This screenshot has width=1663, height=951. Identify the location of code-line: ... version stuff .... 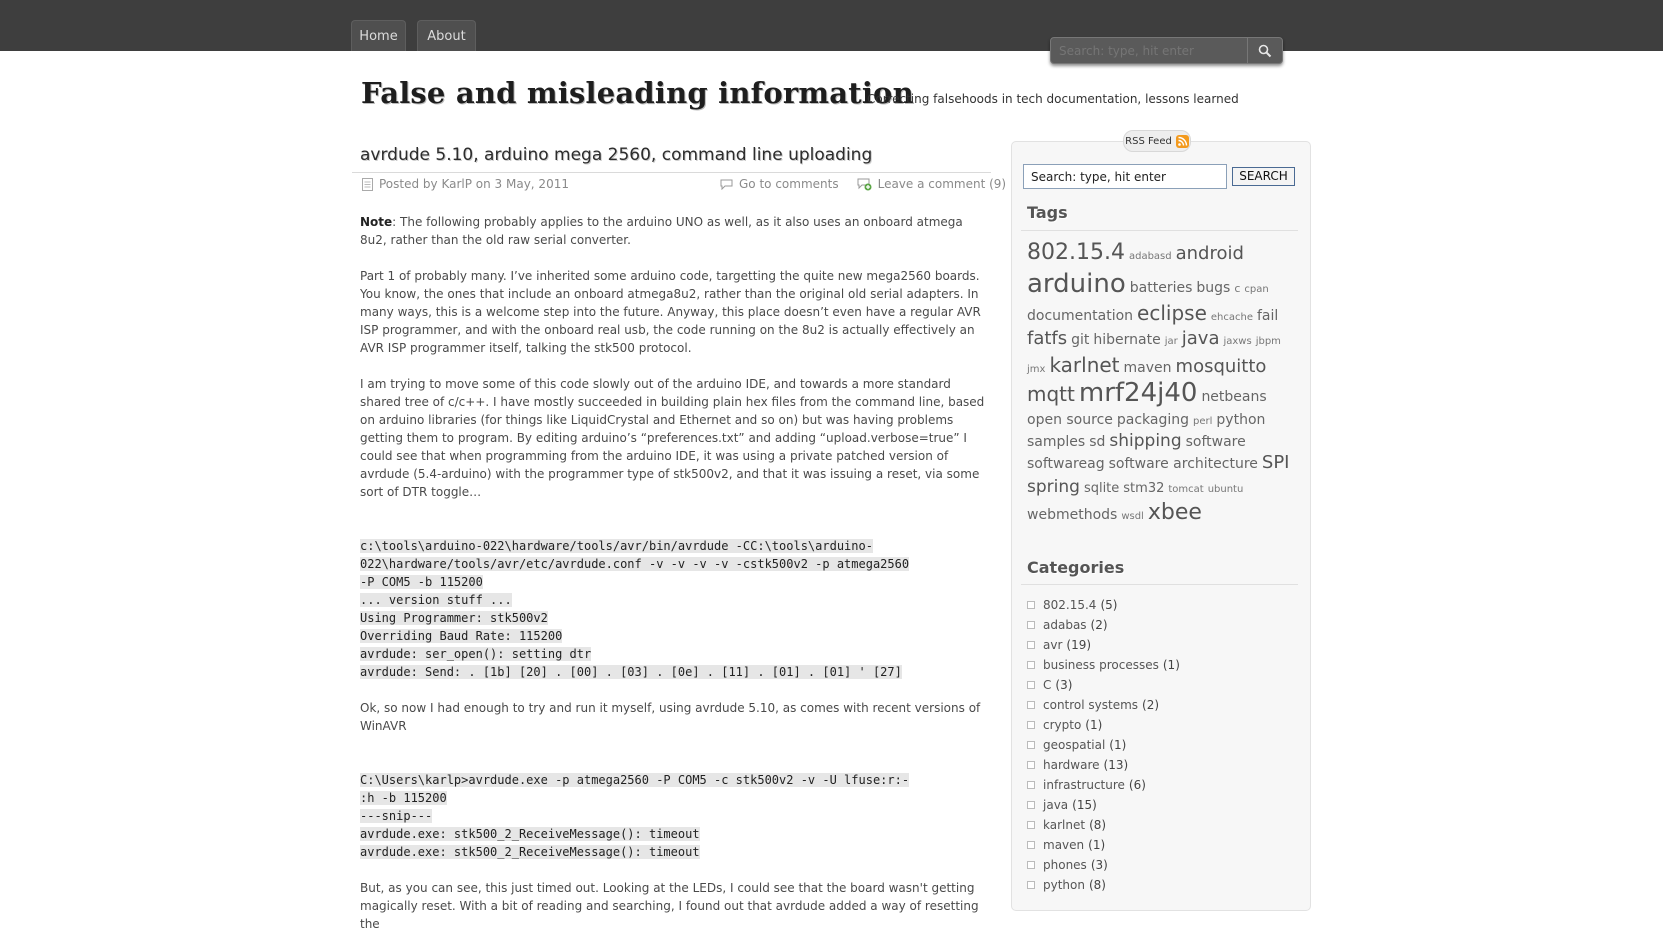
(436, 600).